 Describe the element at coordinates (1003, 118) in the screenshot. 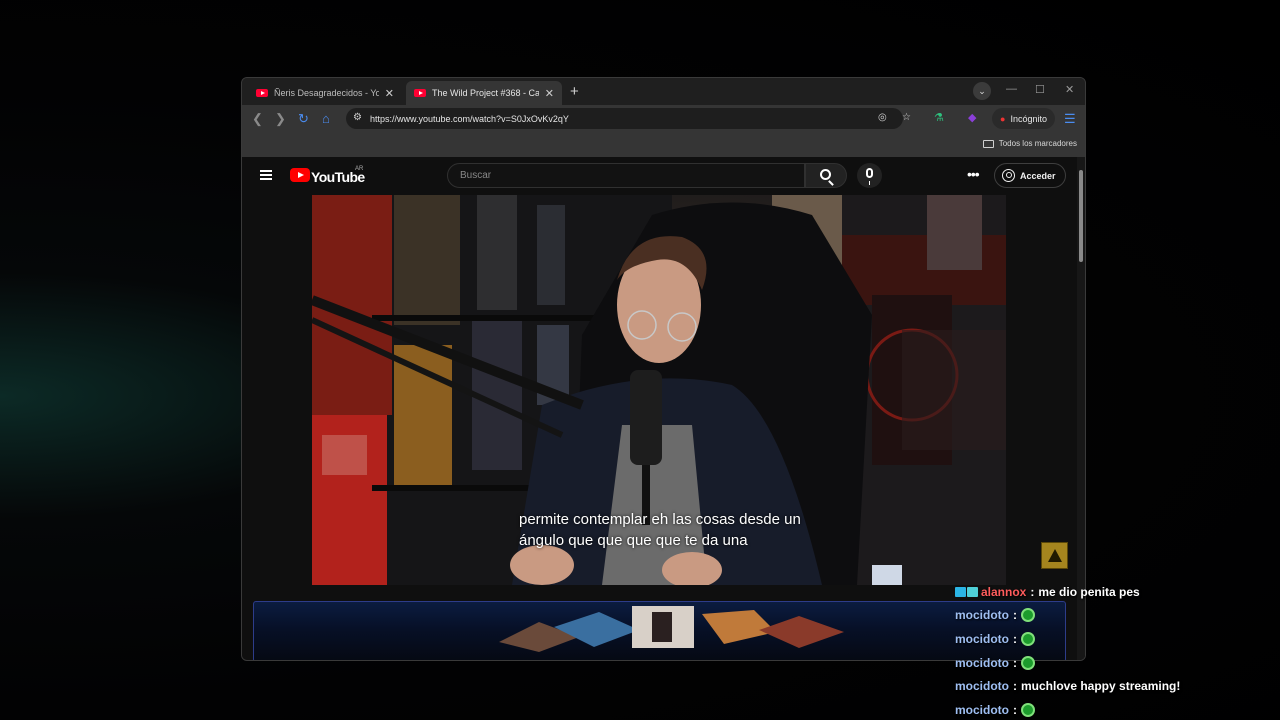

I see `incognito-icon: ●` at that location.